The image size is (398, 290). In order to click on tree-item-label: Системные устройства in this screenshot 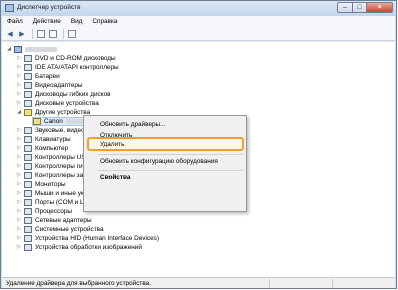, I will do `click(69, 229)`.